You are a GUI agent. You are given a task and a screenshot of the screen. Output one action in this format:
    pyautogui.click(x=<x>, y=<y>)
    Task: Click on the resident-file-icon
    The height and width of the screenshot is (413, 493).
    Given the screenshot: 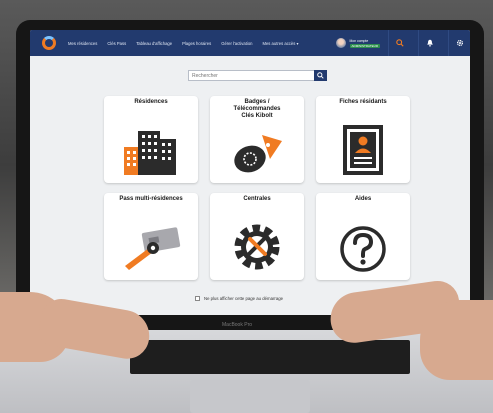 What is the action you would take?
    pyautogui.click(x=363, y=150)
    